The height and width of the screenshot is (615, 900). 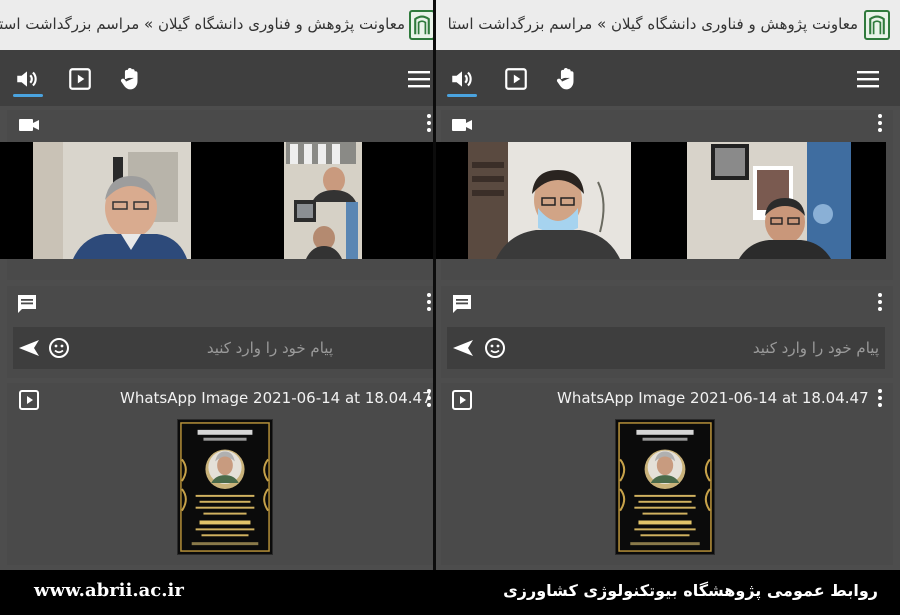 I want to click on website-url: www.abrii.ac.ir, so click(x=109, y=590).